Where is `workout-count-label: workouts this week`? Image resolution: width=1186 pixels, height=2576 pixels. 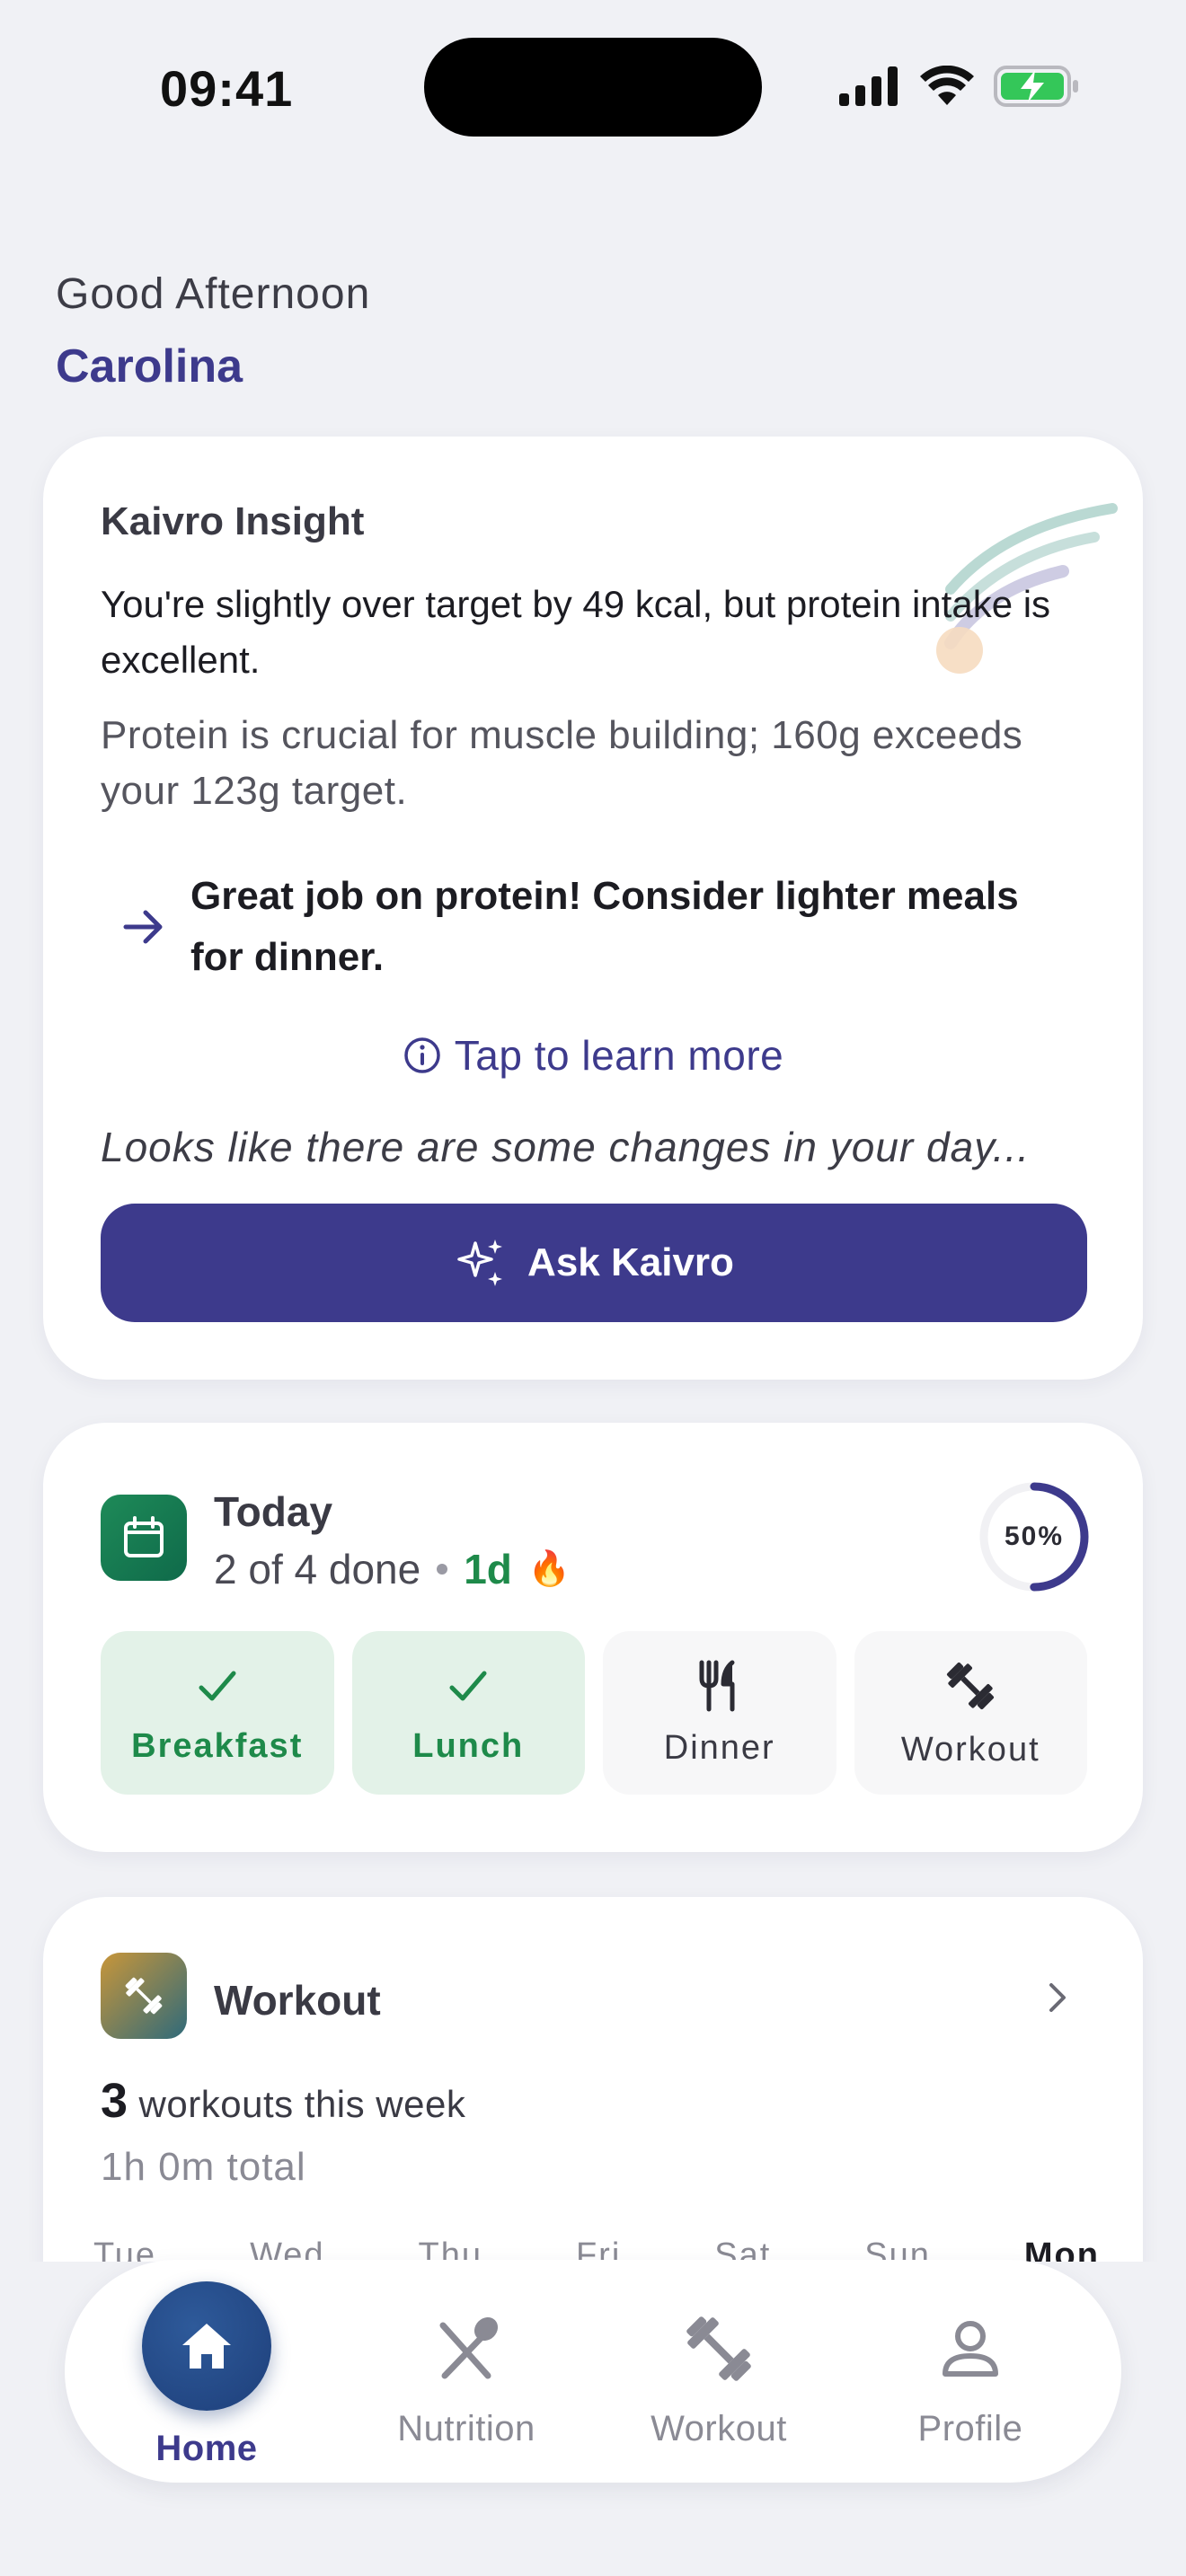
workout-count-label: workouts this week is located at coordinates (302, 2104).